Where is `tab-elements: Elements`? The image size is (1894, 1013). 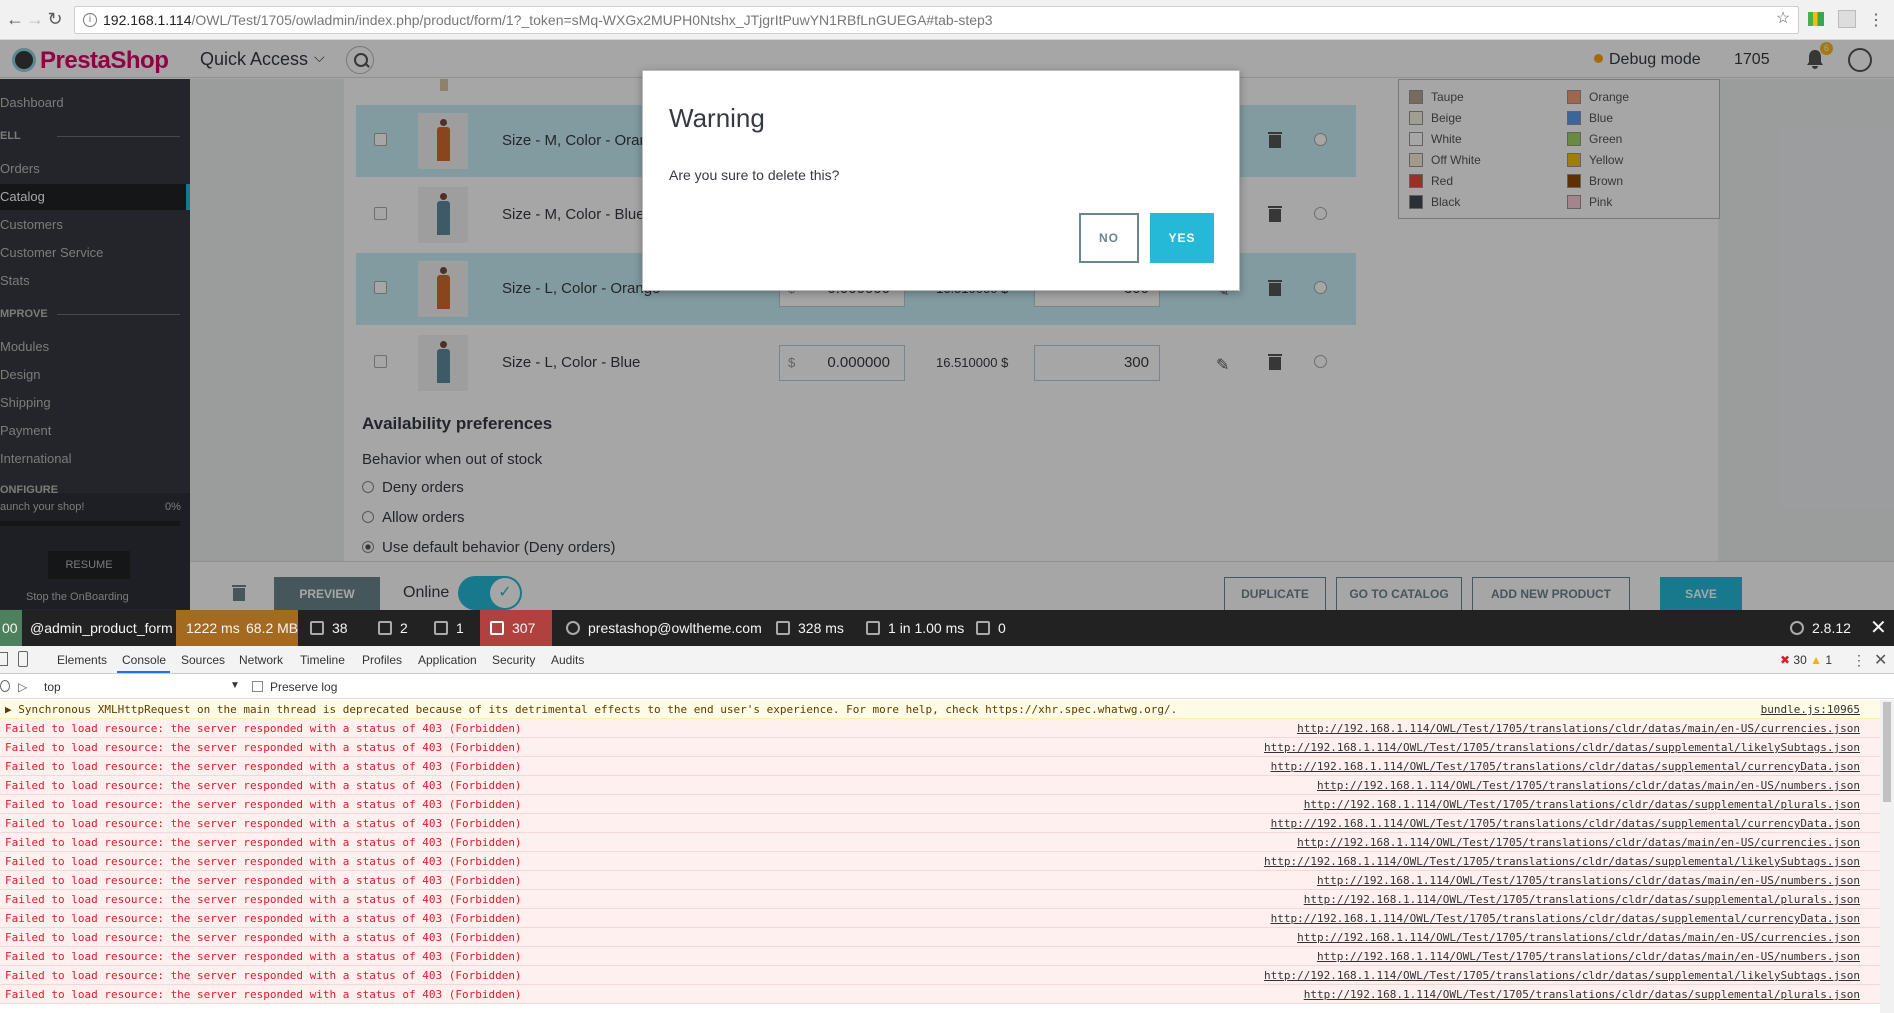
tab-elements: Elements is located at coordinates (82, 660).